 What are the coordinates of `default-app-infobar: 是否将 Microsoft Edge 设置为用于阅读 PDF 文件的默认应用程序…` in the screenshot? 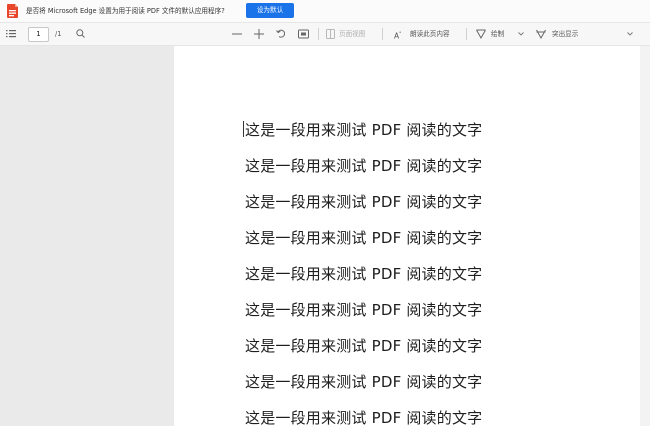 It's located at (325, 11).